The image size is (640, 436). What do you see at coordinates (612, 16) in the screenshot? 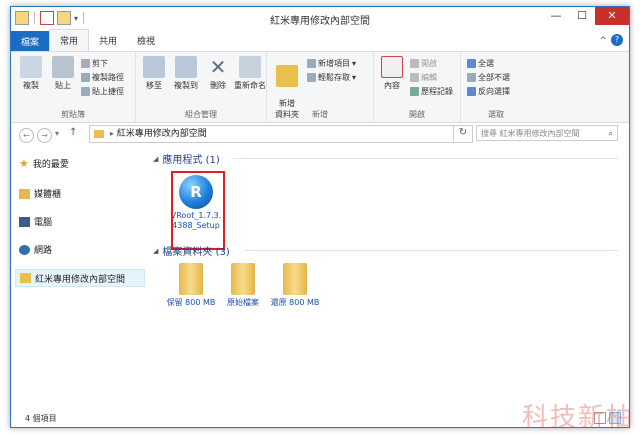
I see `close-button: ✕` at bounding box center [612, 16].